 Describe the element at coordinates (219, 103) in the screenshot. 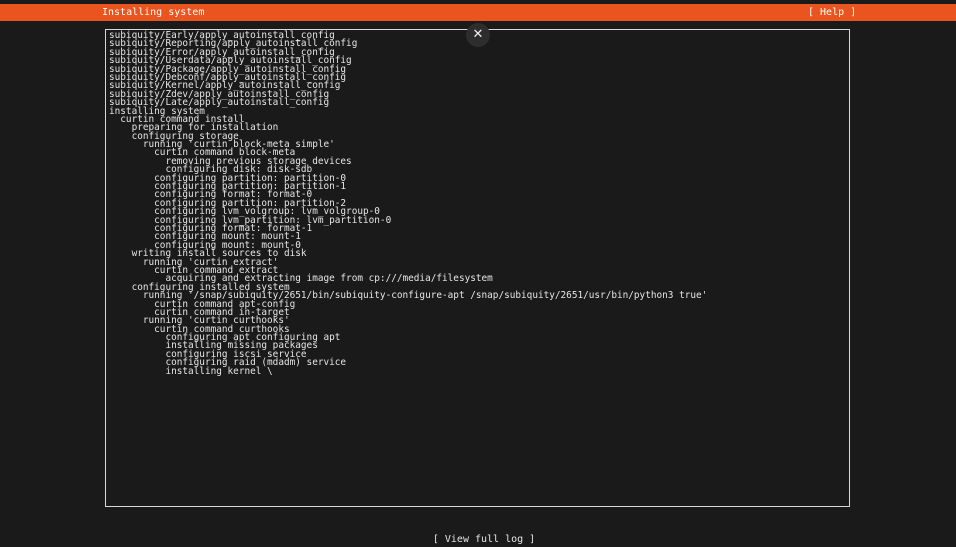

I see `log-line: subiquity/Late/apply_autoinstall_config` at that location.